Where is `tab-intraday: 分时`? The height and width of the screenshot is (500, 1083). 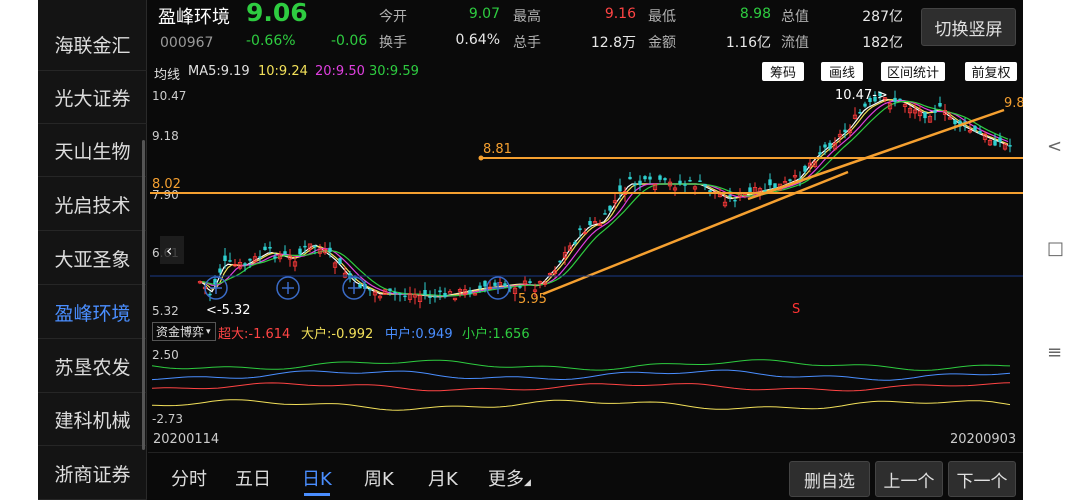 tab-intraday: 分时 is located at coordinates (189, 478).